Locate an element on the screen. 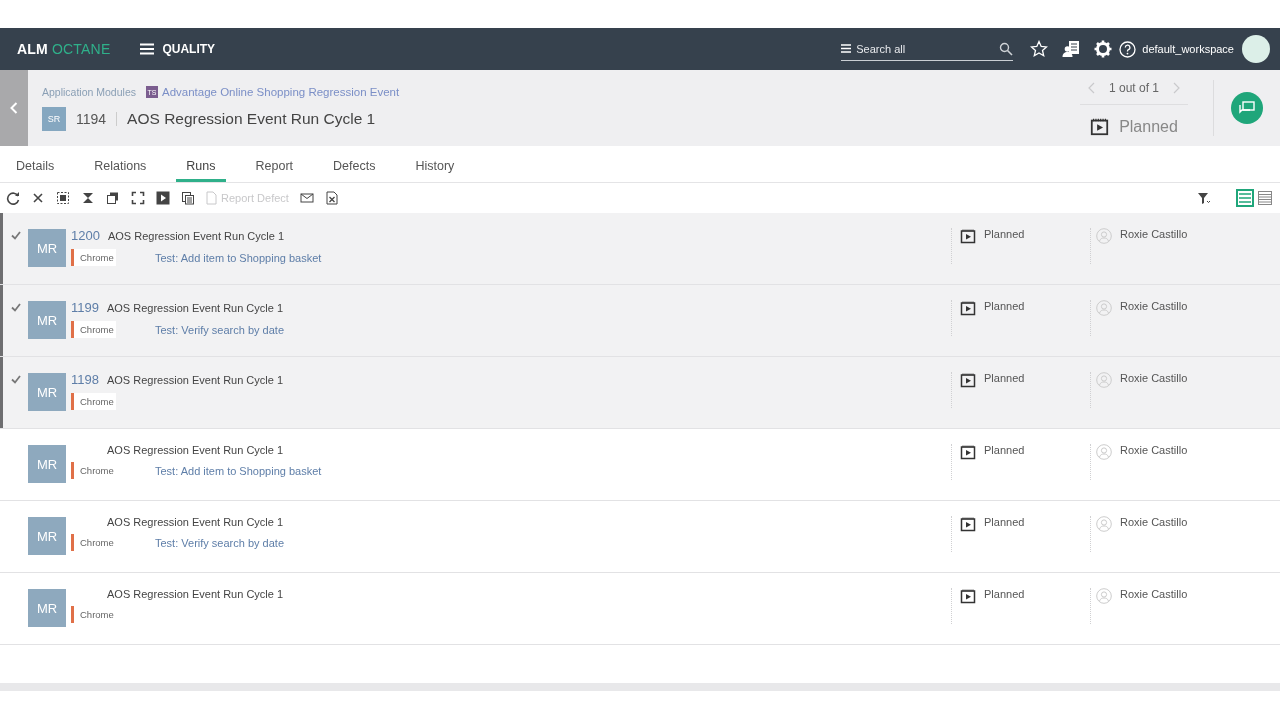 The height and width of the screenshot is (720, 1280). chat-button is located at coordinates (1247, 108).